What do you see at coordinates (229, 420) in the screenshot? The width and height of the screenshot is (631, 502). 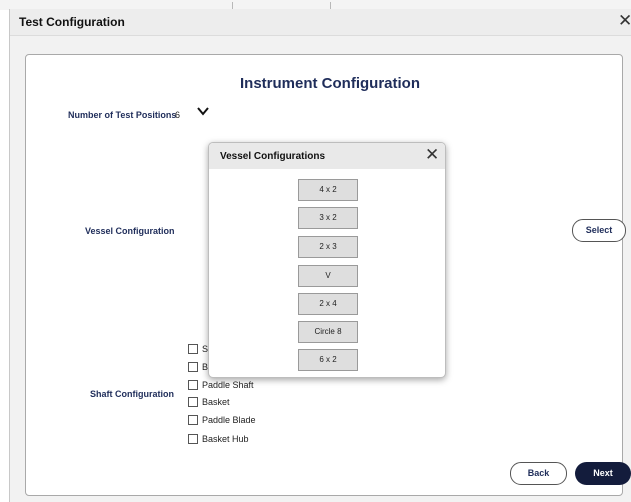 I see `shaft-option-label: Paddle Blade` at bounding box center [229, 420].